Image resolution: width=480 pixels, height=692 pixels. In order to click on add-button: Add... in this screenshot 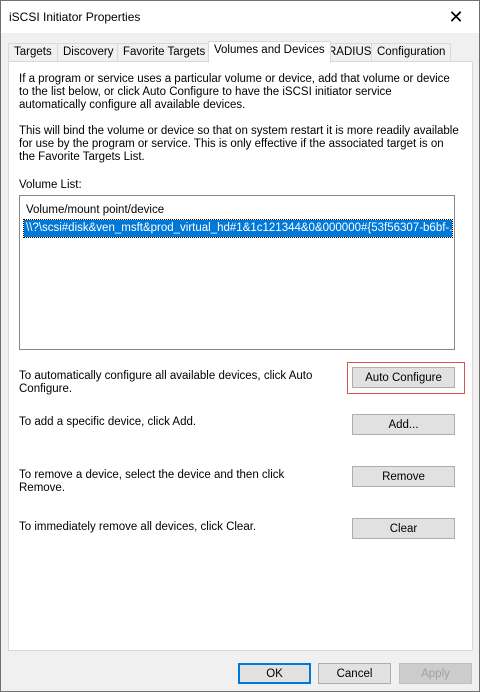, I will do `click(403, 424)`.